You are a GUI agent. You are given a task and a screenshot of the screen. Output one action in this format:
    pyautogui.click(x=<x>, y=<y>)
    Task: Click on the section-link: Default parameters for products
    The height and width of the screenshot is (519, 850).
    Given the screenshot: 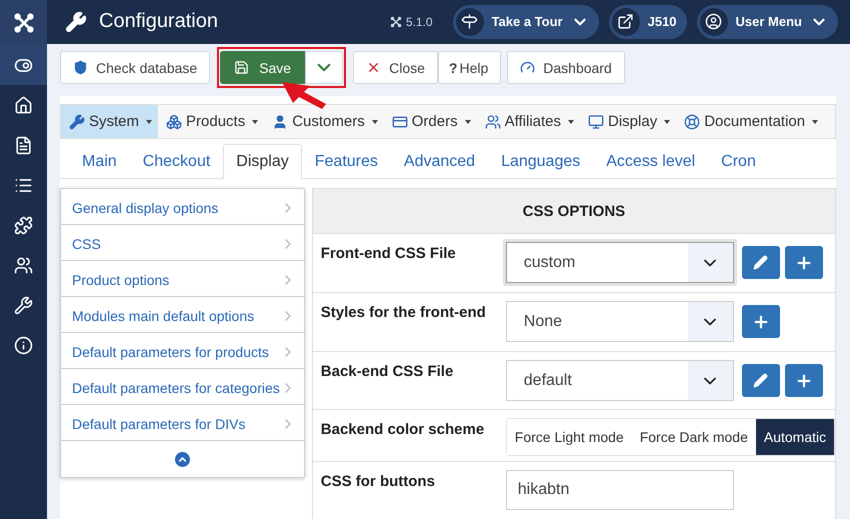 What is the action you would take?
    pyautogui.click(x=170, y=352)
    